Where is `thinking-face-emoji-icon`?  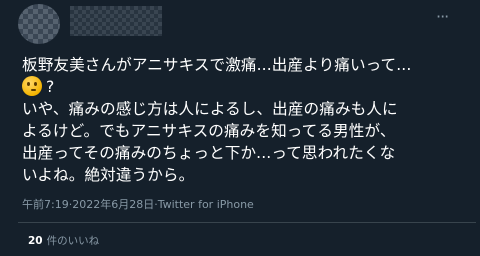
thinking-face-emoji-icon is located at coordinates (32, 86).